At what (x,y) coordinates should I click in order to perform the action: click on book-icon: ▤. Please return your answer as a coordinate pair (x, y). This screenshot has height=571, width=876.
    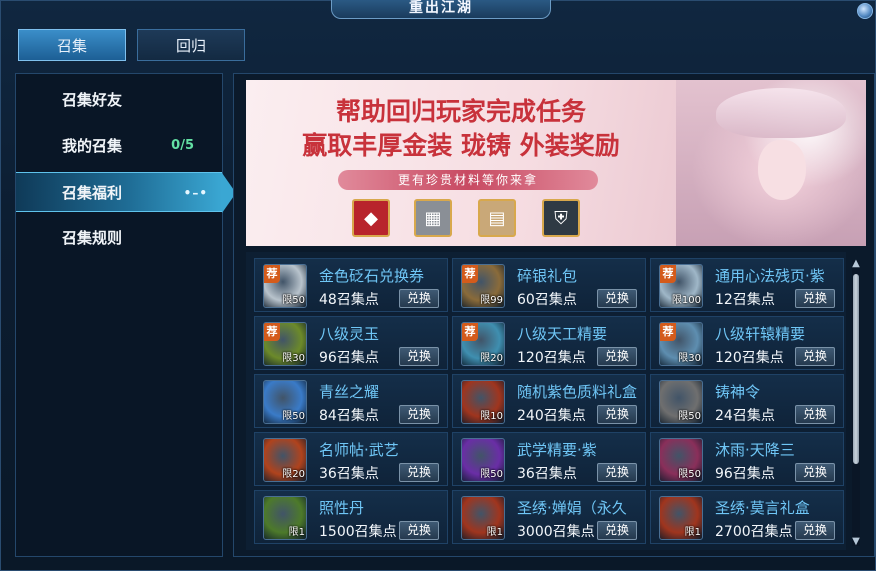
    Looking at the image, I should click on (497, 218).